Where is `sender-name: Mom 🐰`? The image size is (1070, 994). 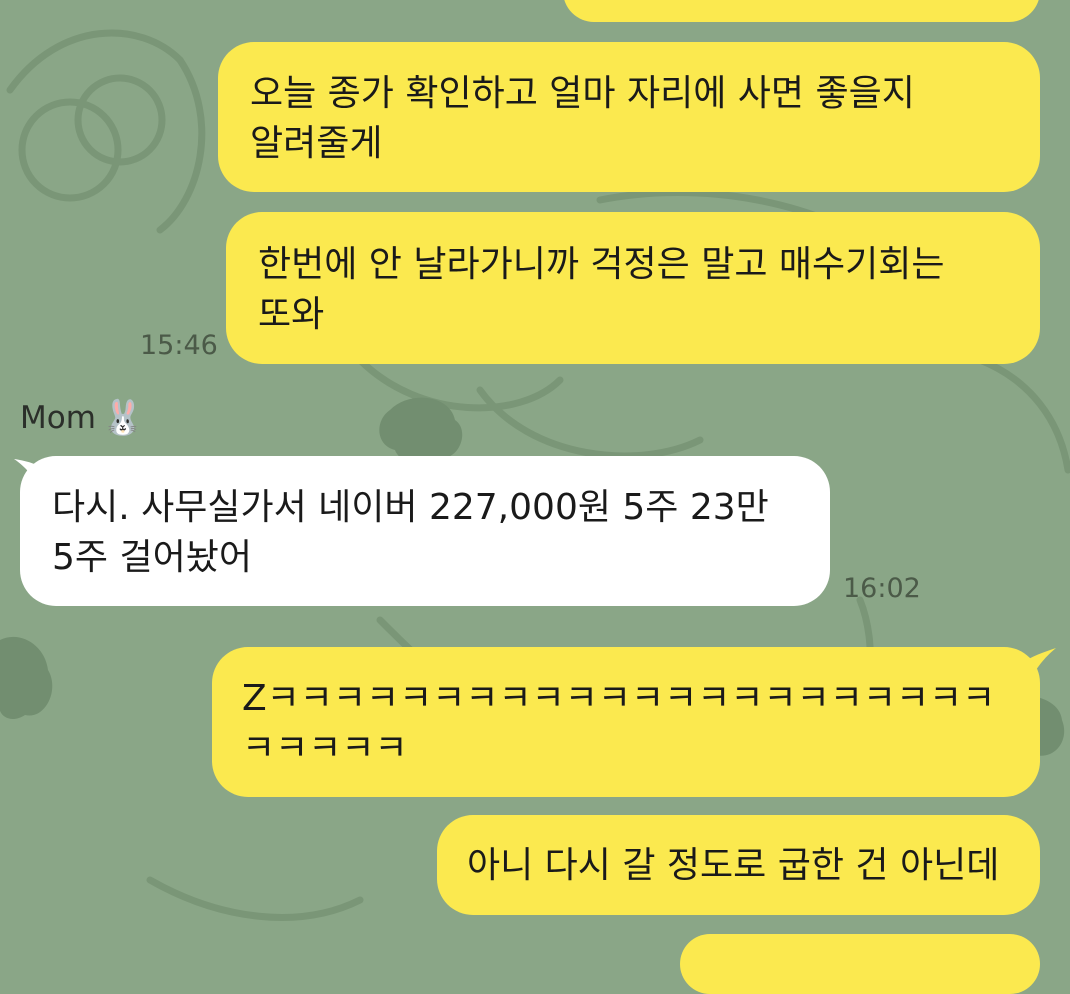 sender-name: Mom 🐰 is located at coordinates (82, 418).